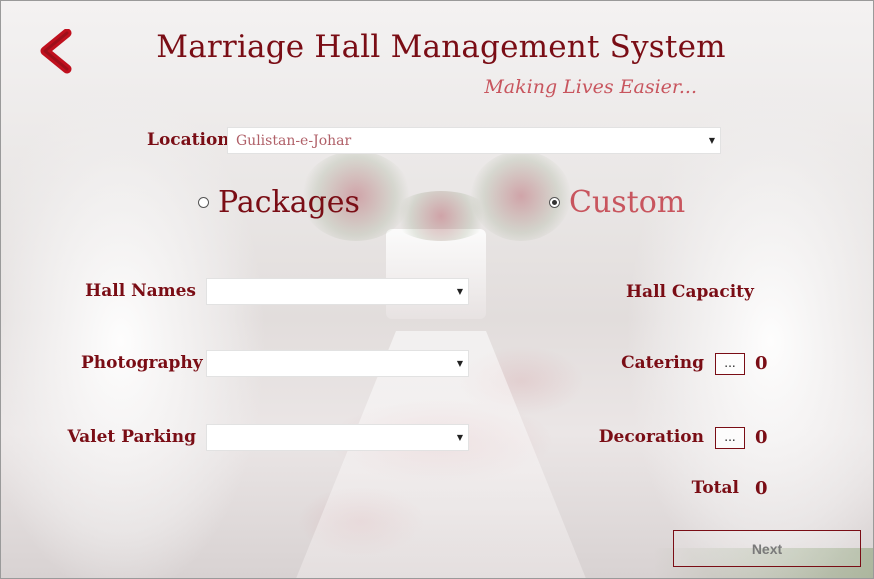  Describe the element at coordinates (761, 488) in the screenshot. I see `total-value: 0` at that location.